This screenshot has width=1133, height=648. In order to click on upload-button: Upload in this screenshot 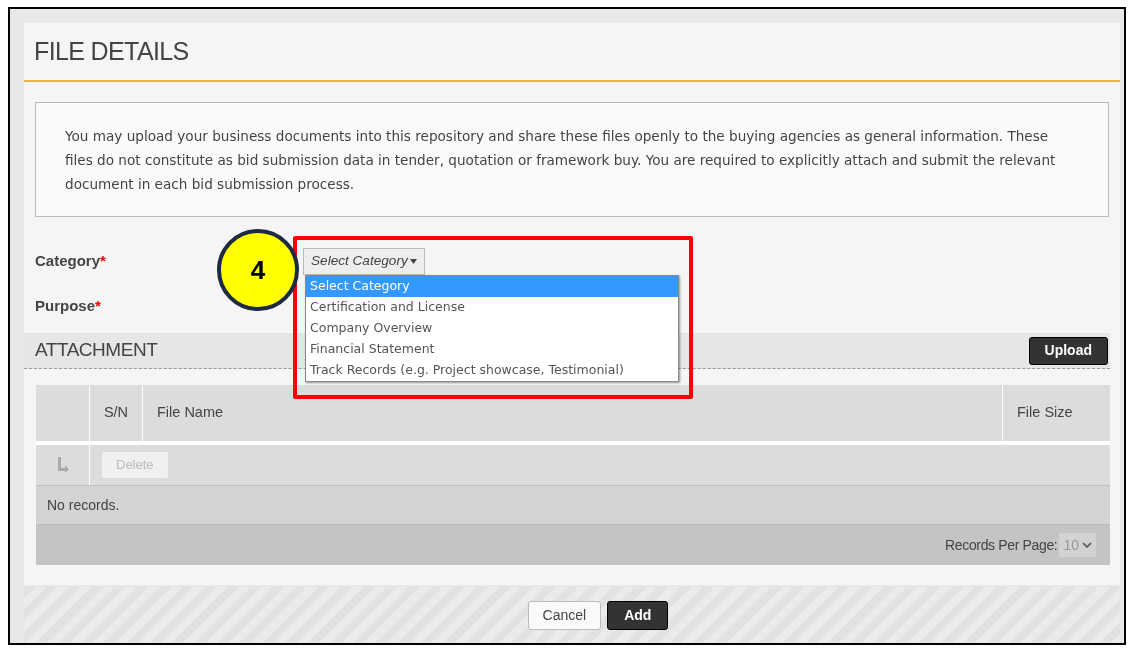, I will do `click(1068, 350)`.